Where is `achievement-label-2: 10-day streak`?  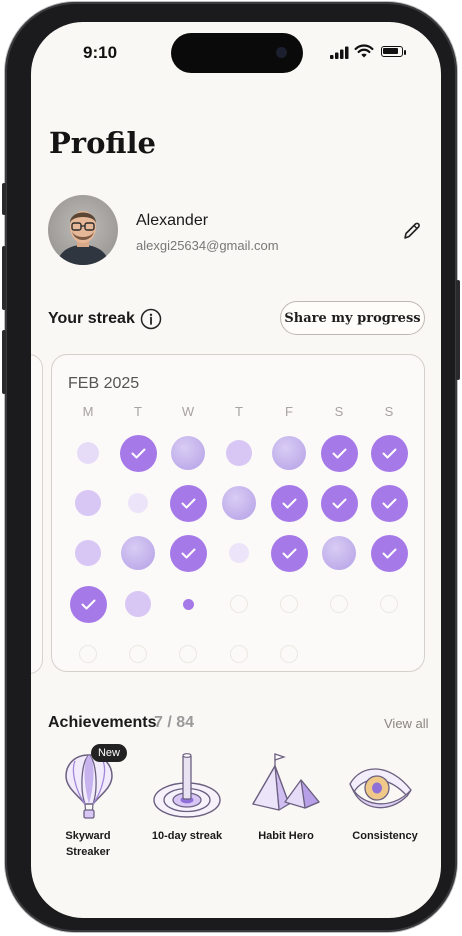 achievement-label-2: 10-day streak is located at coordinates (187, 836).